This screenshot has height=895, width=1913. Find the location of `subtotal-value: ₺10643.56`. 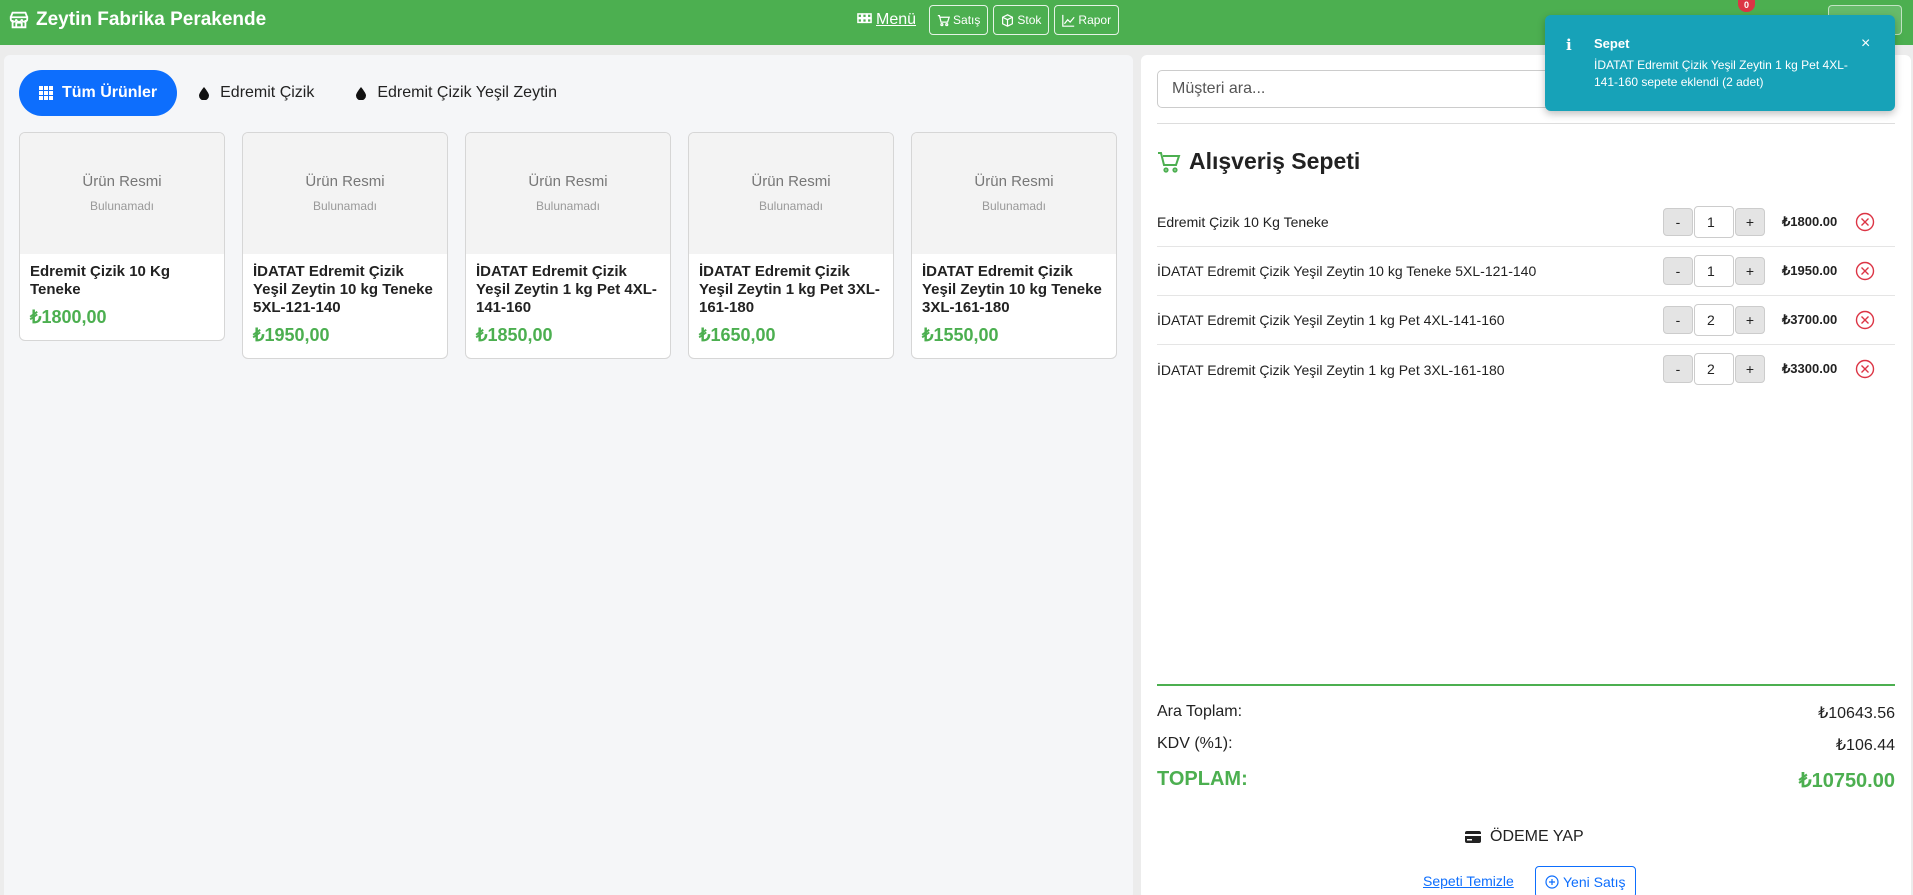

subtotal-value: ₺10643.56 is located at coordinates (1856, 713).